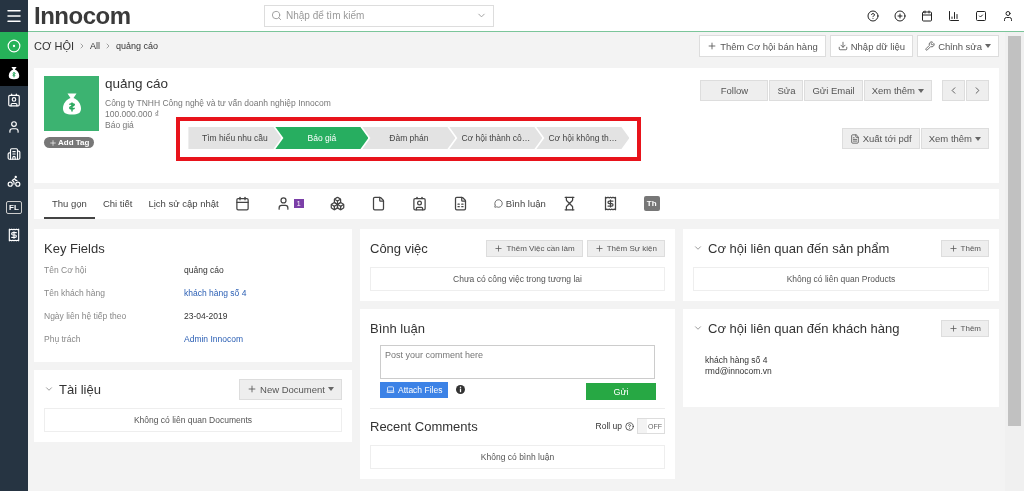 The image size is (1024, 491). I want to click on action-button: Chỉnh sửa, so click(958, 46).